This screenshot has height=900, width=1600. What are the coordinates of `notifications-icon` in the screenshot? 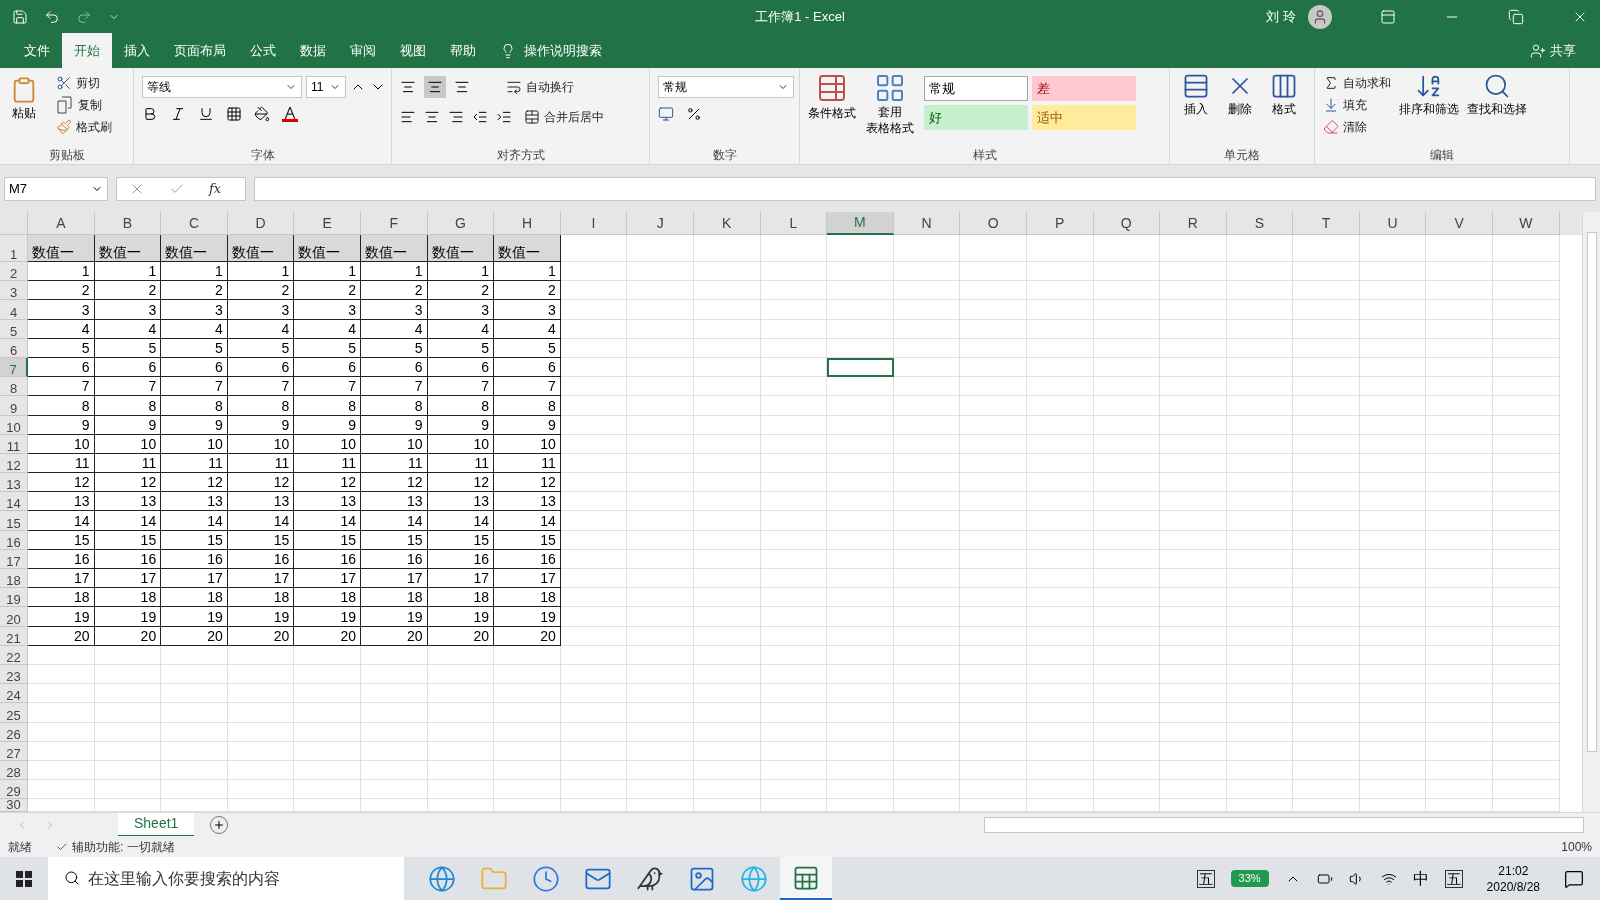 It's located at (1574, 878).